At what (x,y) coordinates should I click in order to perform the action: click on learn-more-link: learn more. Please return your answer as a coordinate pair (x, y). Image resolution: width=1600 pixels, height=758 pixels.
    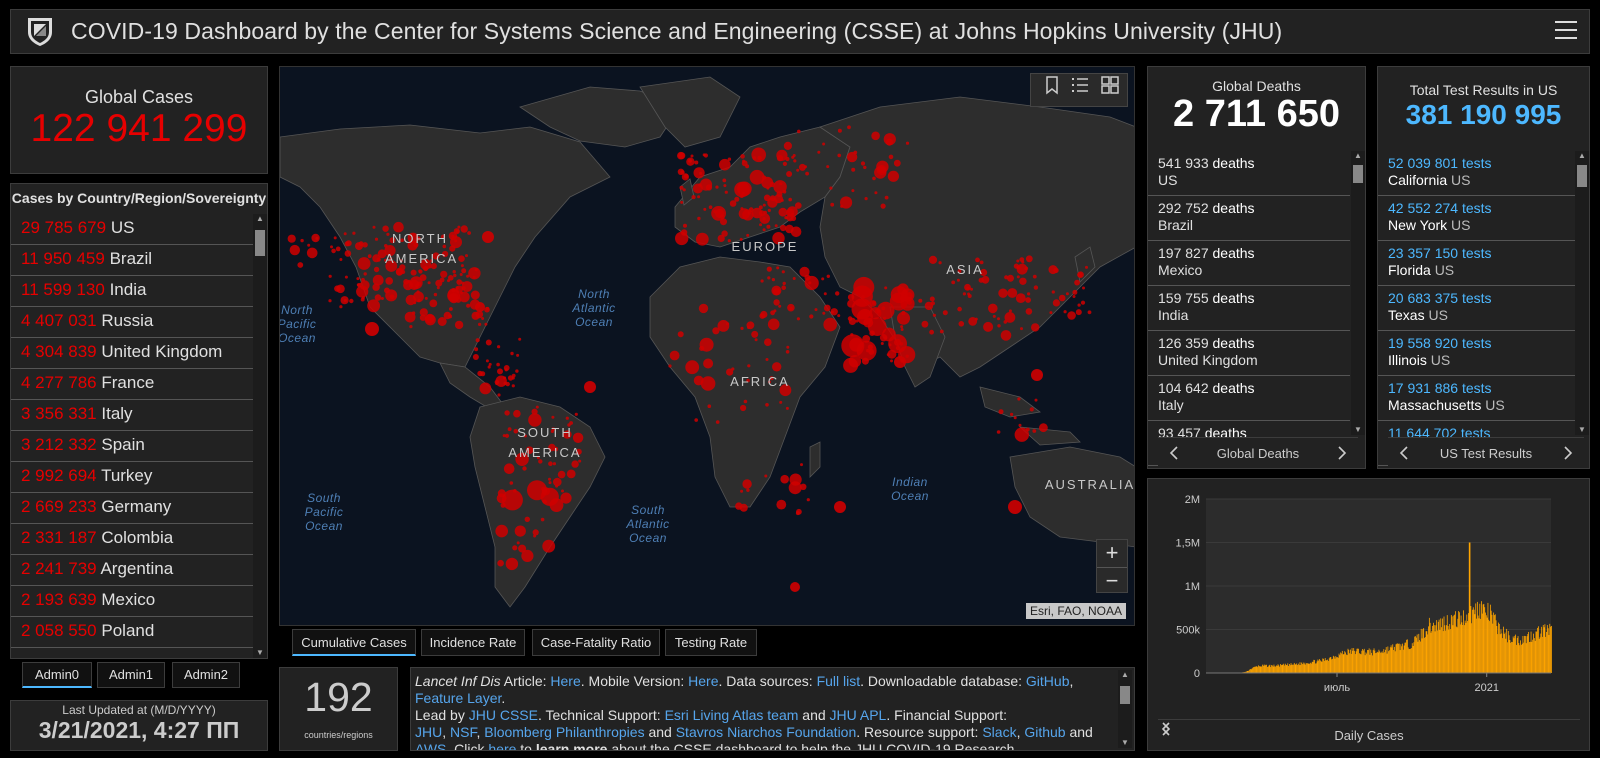
    Looking at the image, I should click on (572, 745).